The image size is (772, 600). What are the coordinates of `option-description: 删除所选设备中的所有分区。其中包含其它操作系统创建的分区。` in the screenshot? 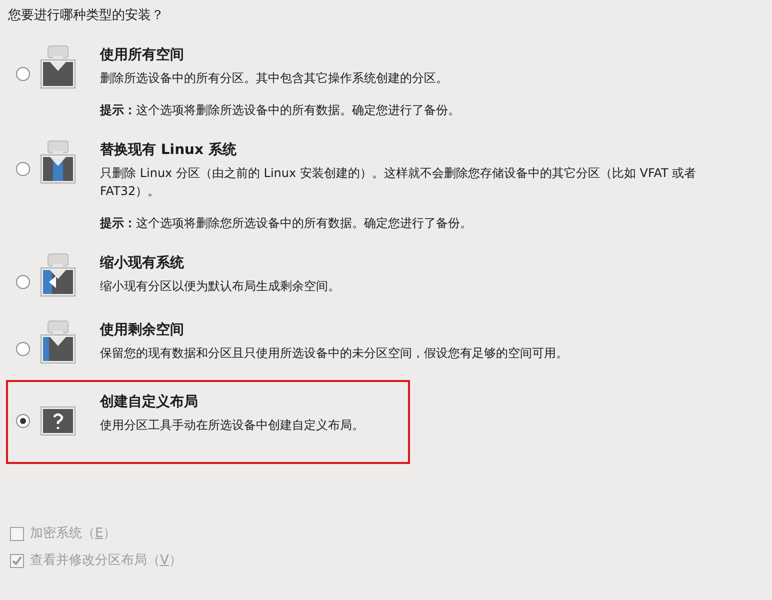 It's located at (274, 78).